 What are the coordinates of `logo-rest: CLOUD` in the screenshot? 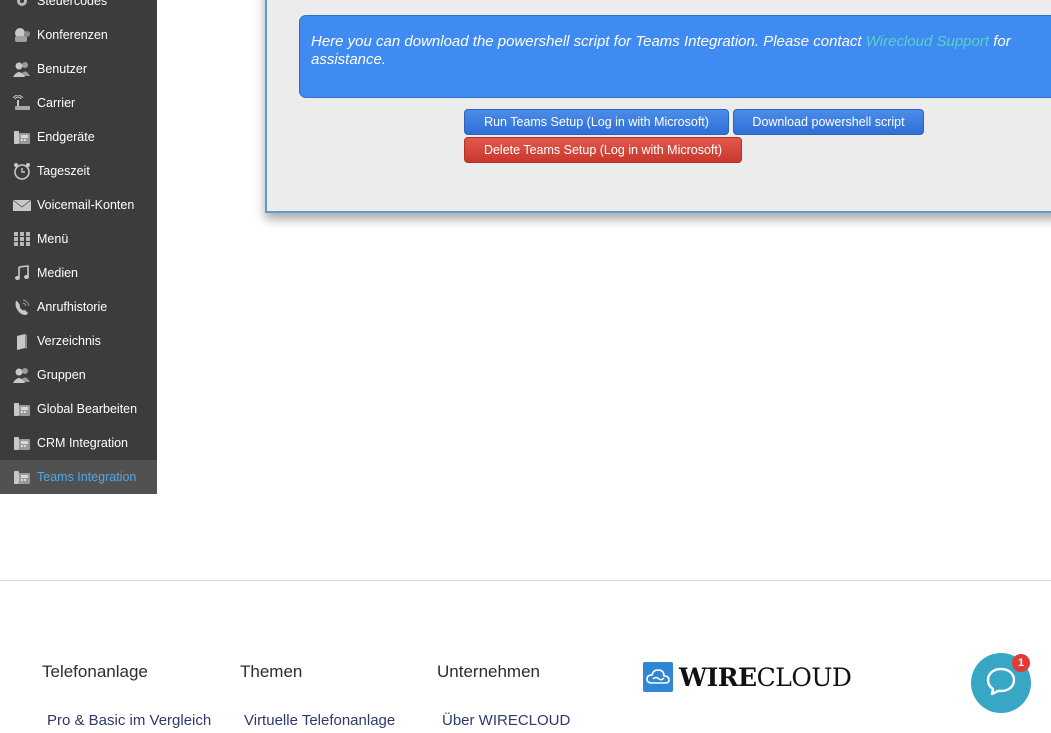 It's located at (804, 677).